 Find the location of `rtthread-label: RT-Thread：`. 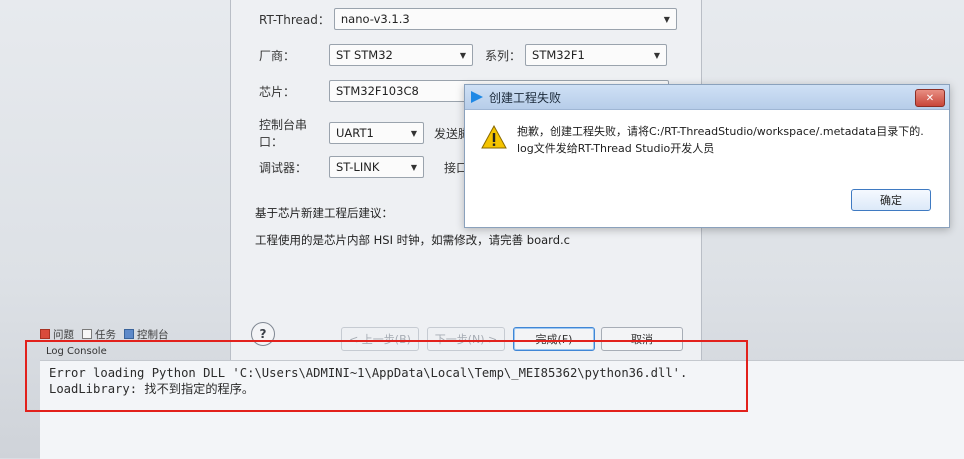

rtthread-label: RT-Thread： is located at coordinates (294, 19).